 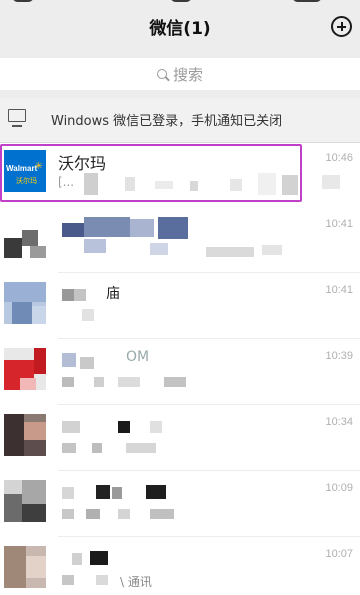 What do you see at coordinates (138, 357) in the screenshot?
I see `chat-name: OM` at bounding box center [138, 357].